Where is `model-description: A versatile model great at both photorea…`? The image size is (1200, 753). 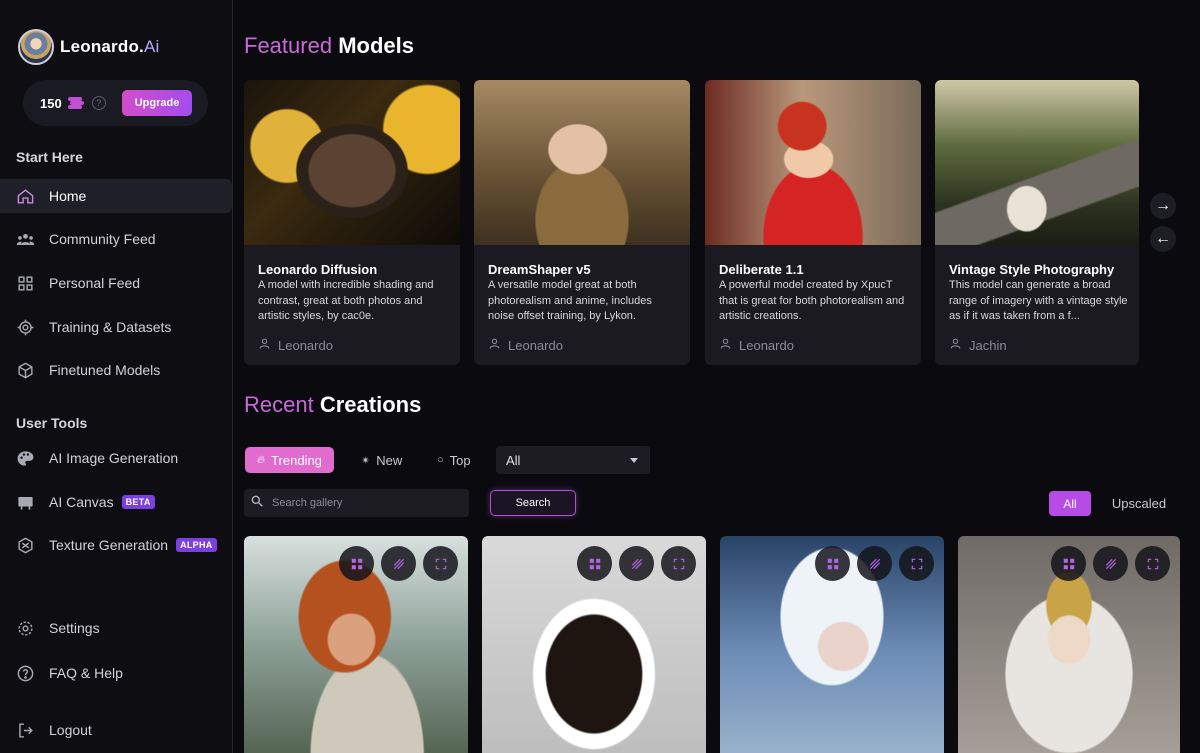 model-description: A versatile model great at both photorea… is located at coordinates (570, 300).